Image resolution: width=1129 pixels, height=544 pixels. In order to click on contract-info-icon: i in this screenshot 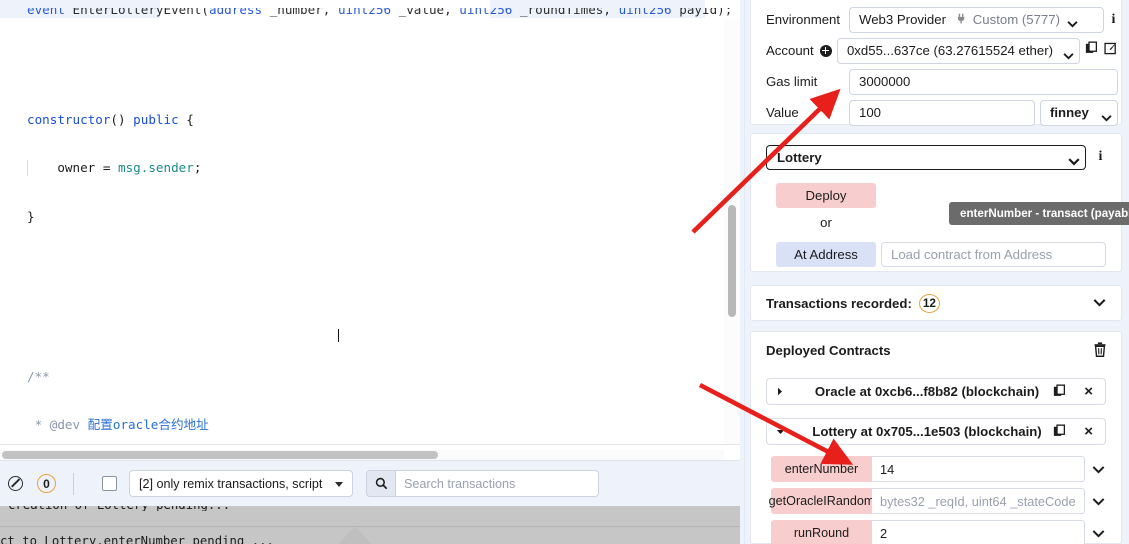, I will do `click(1100, 157)`.